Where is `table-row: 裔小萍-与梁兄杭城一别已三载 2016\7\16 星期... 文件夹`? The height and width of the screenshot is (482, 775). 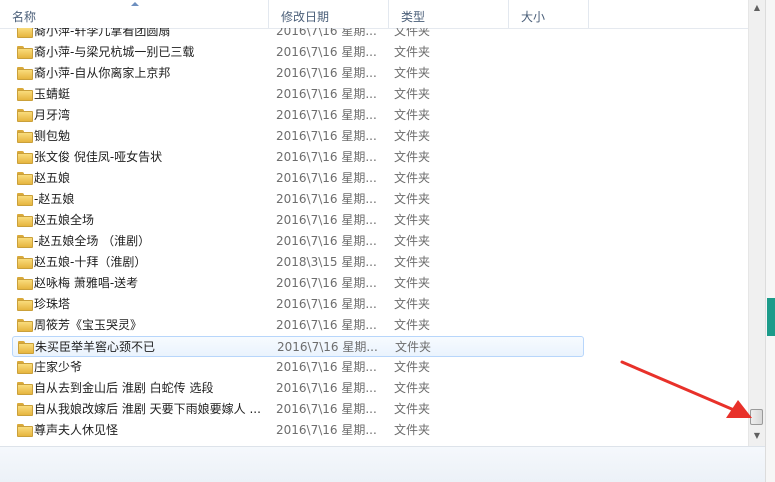 table-row: 裔小萍-与梁兄杭城一别已三载 2016\7\16 星期... 文件夹 is located at coordinates (298, 52).